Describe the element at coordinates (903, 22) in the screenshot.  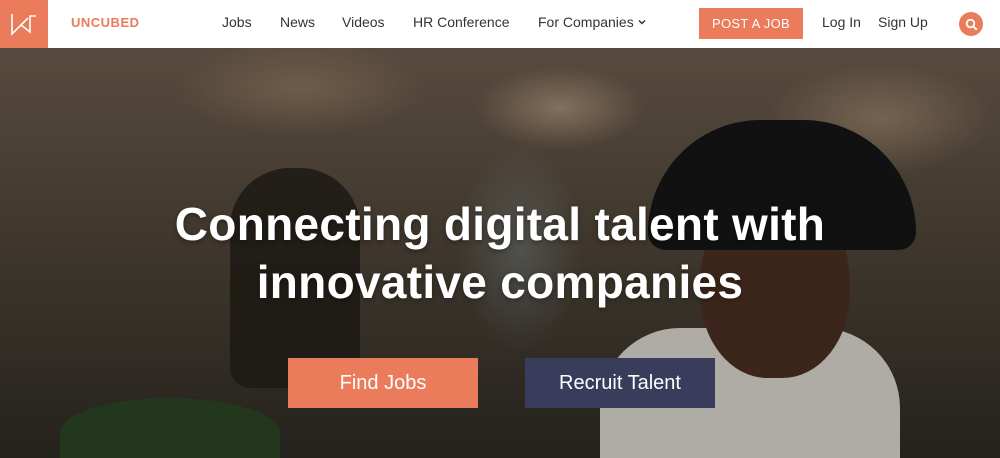
I see `sign-up-link: Sign Up` at that location.